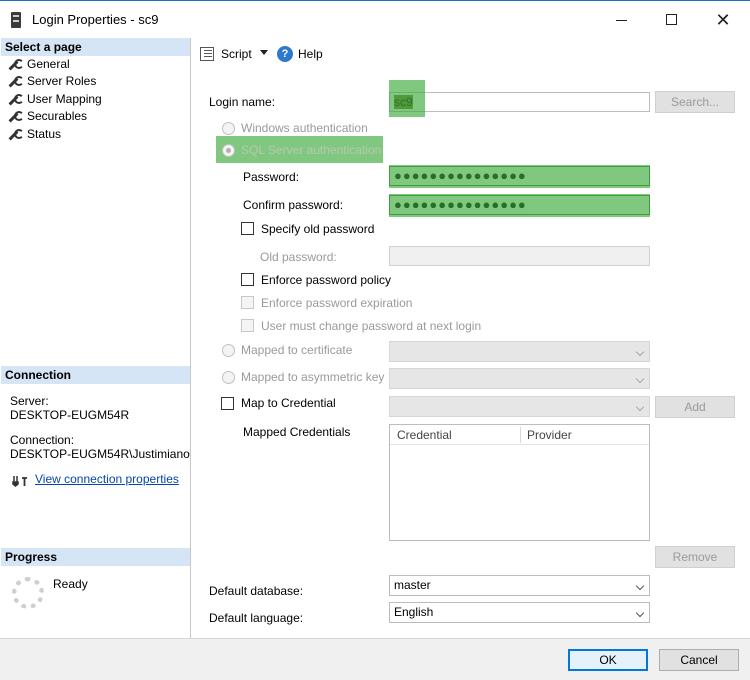 Image resolution: width=750 pixels, height=680 pixels. I want to click on maximize-icon, so click(671, 19).